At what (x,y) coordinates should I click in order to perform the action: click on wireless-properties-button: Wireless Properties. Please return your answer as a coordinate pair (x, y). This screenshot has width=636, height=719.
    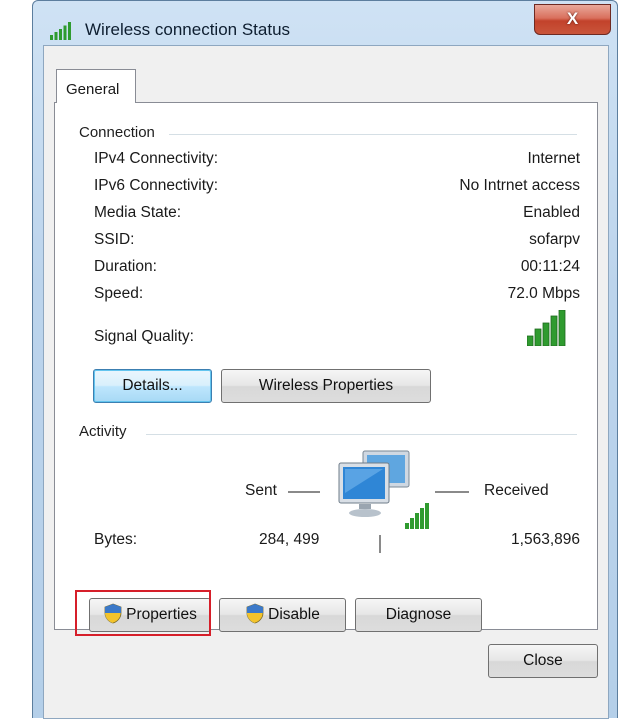
    Looking at the image, I should click on (326, 386).